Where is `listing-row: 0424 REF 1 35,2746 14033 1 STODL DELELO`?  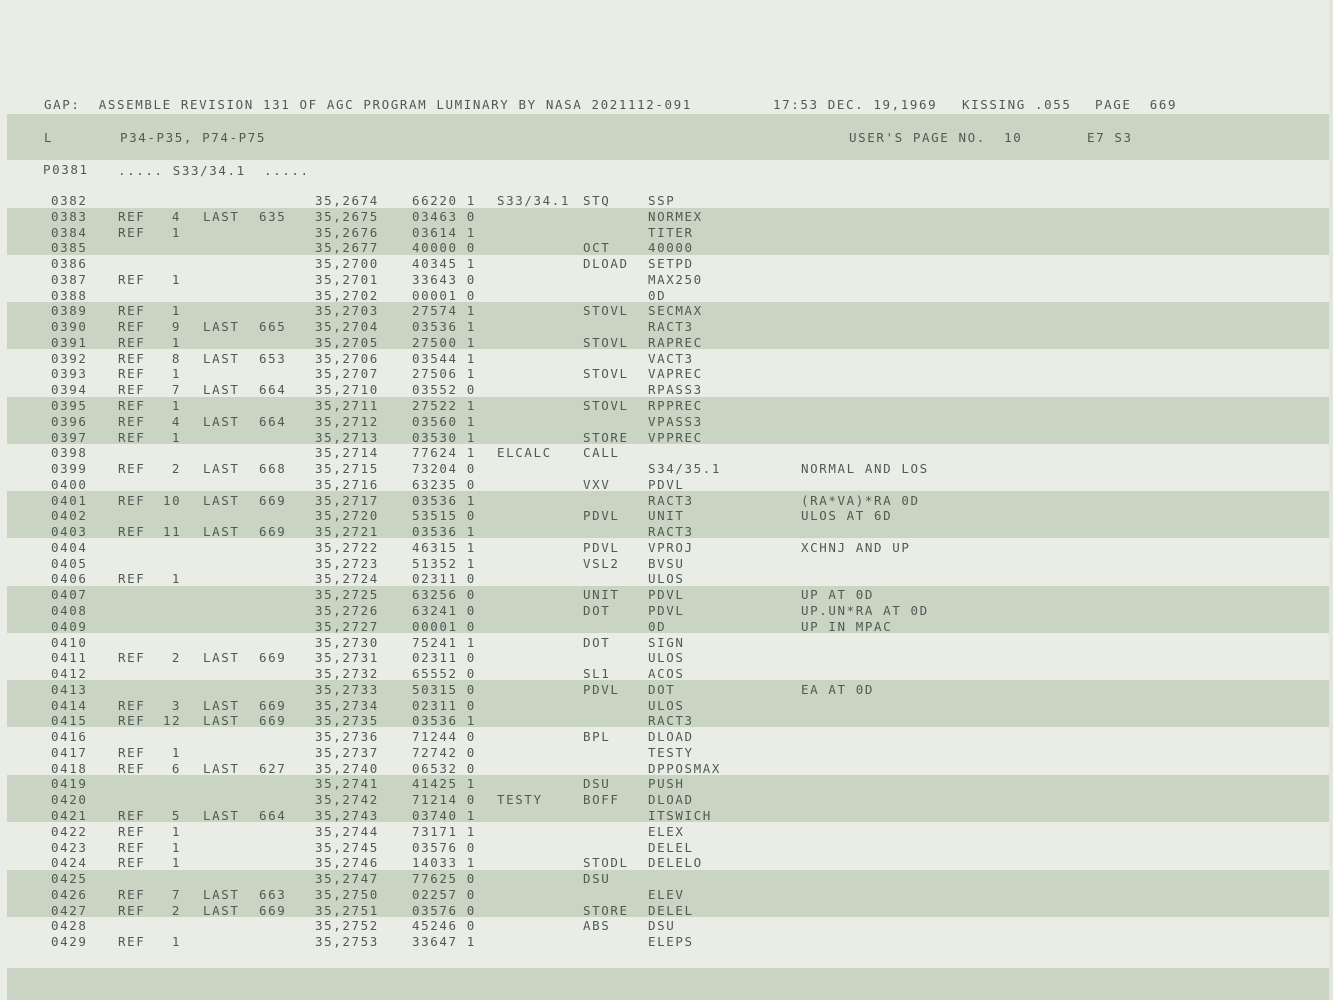 listing-row: 0424 REF 1 35,2746 14033 1 STODL DELELO is located at coordinates (666, 863).